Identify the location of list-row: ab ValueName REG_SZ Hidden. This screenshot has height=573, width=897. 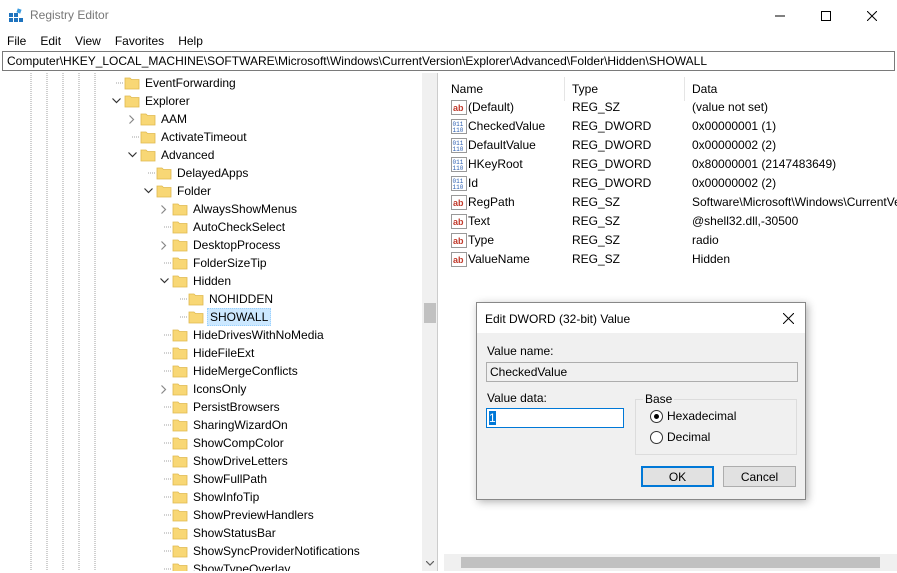
(670, 259).